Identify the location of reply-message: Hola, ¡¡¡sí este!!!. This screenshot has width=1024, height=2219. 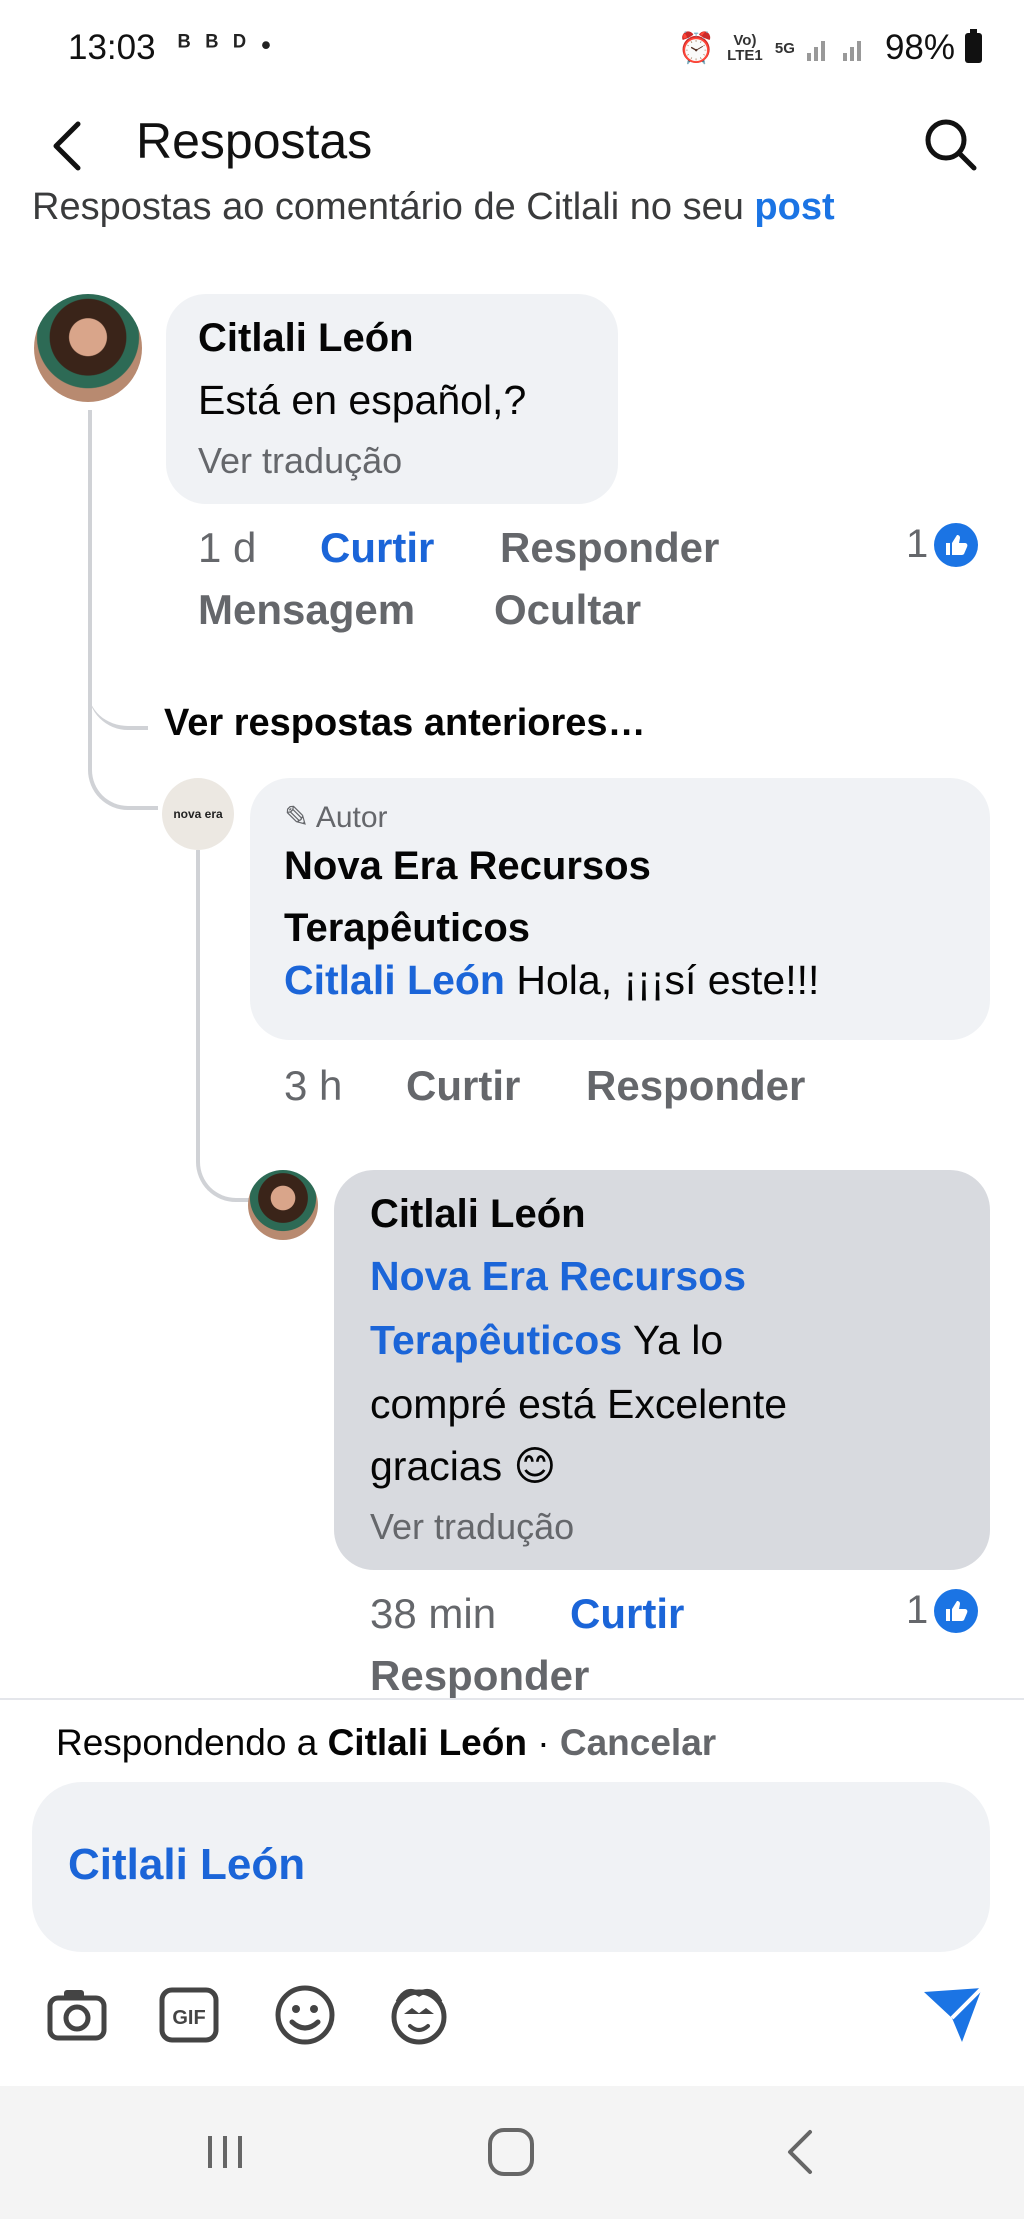
(668, 980).